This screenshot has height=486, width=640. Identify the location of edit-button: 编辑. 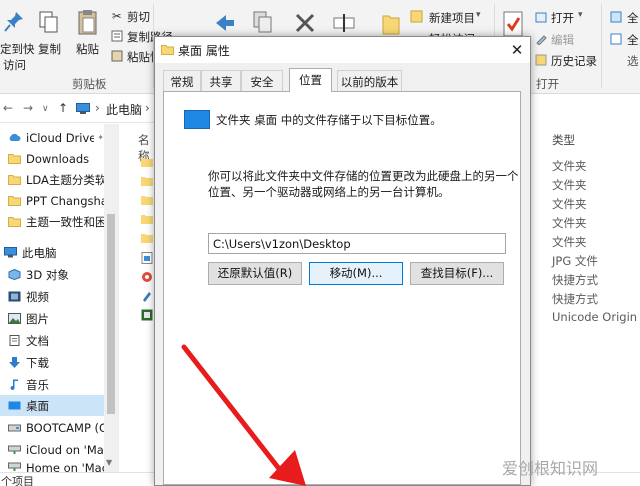
(562, 40).